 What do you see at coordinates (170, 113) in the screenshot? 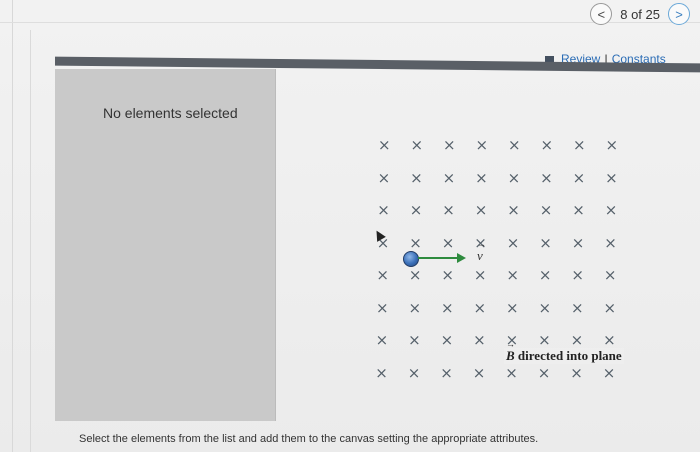
I see `selection-status: No elements selected` at bounding box center [170, 113].